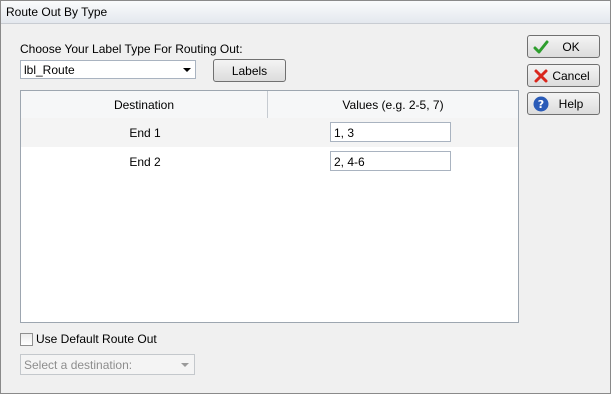 Image resolution: width=611 pixels, height=394 pixels. What do you see at coordinates (571, 103) in the screenshot?
I see `help-button-label: Help` at bounding box center [571, 103].